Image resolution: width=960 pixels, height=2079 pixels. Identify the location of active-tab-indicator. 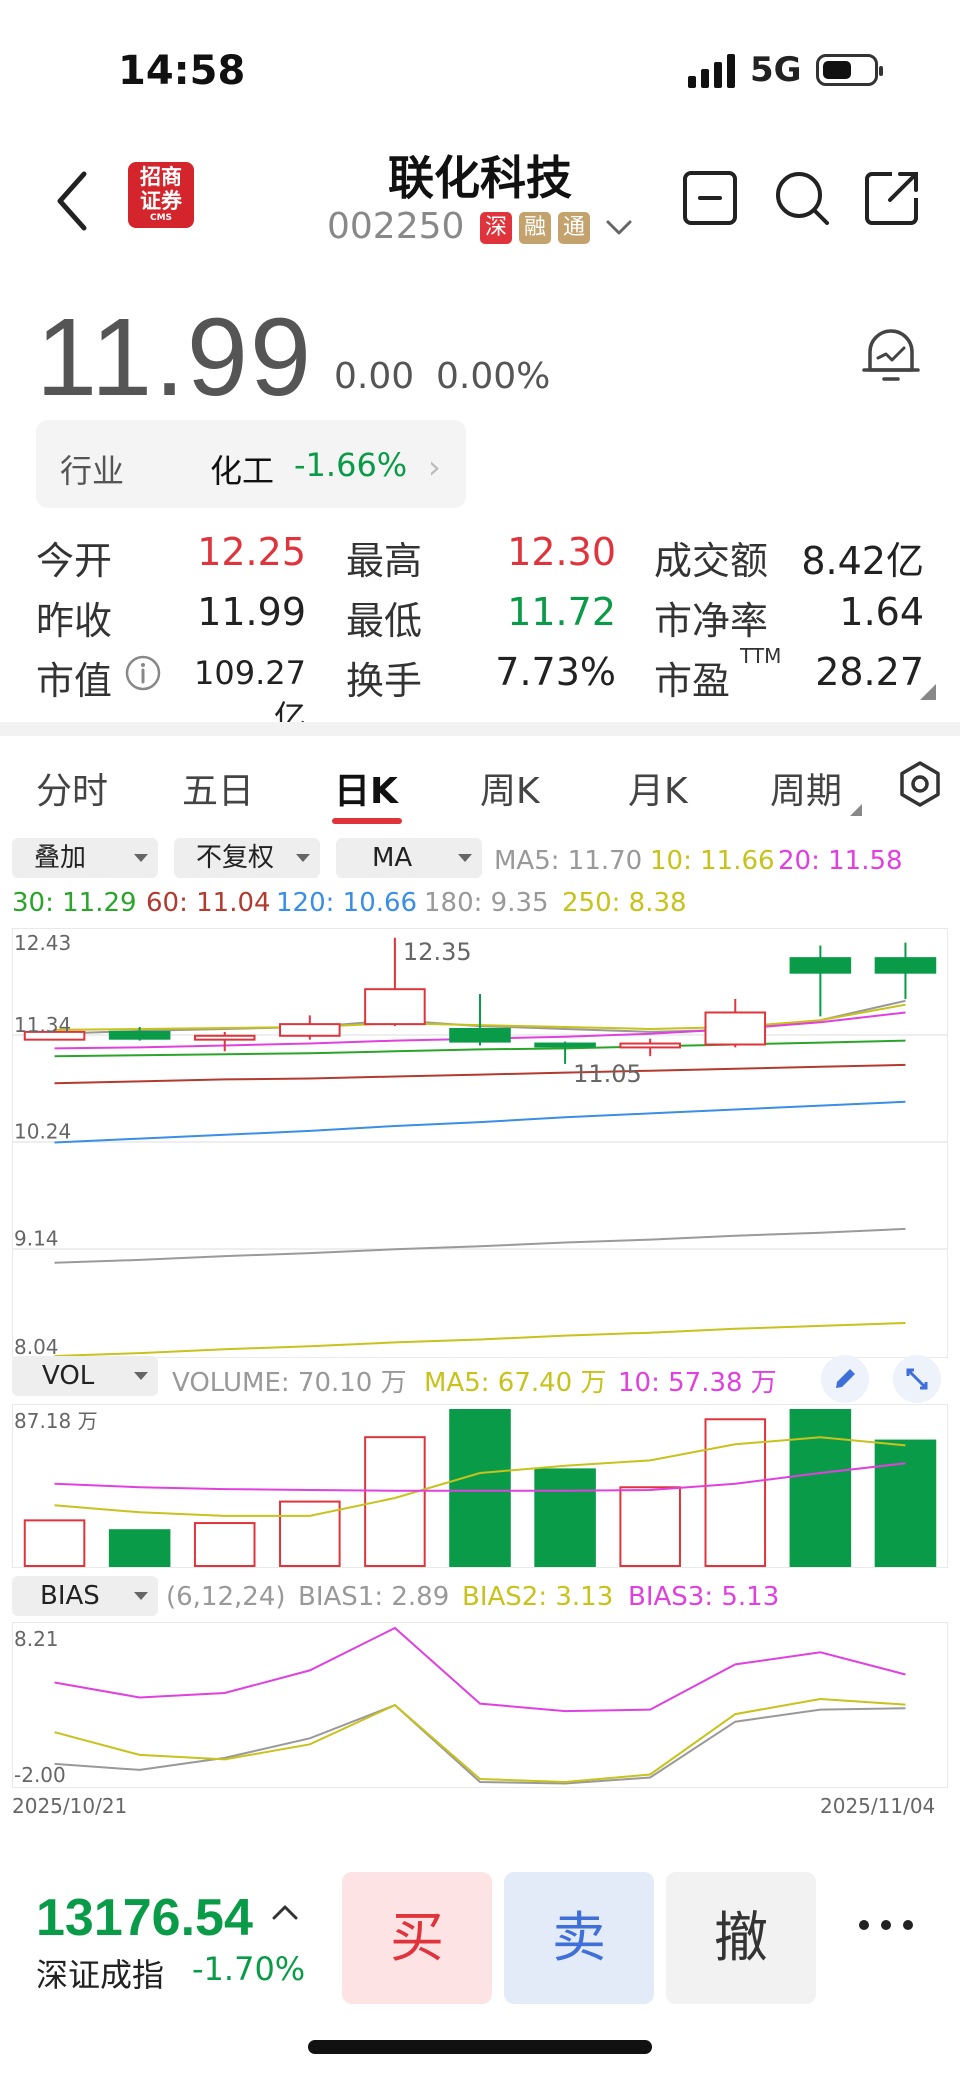
(367, 821).